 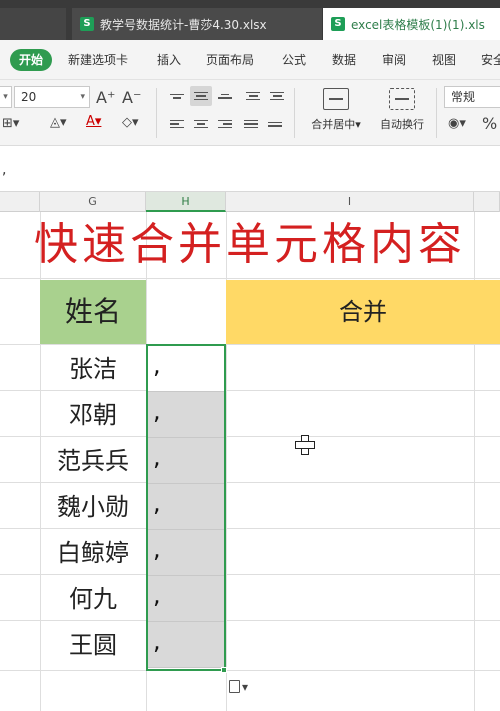 I want to click on cell-cursor-icon, so click(x=305, y=445).